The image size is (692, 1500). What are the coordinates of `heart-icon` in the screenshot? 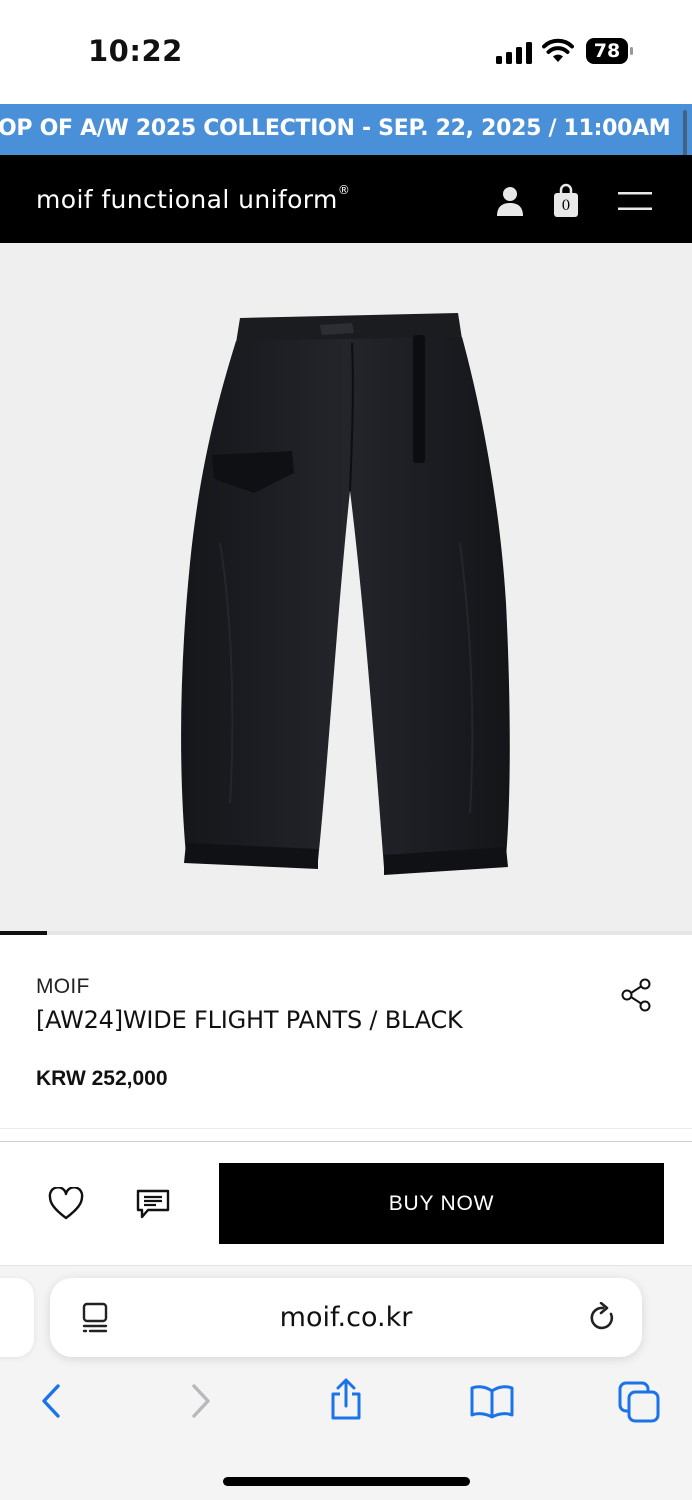 It's located at (66, 1204).